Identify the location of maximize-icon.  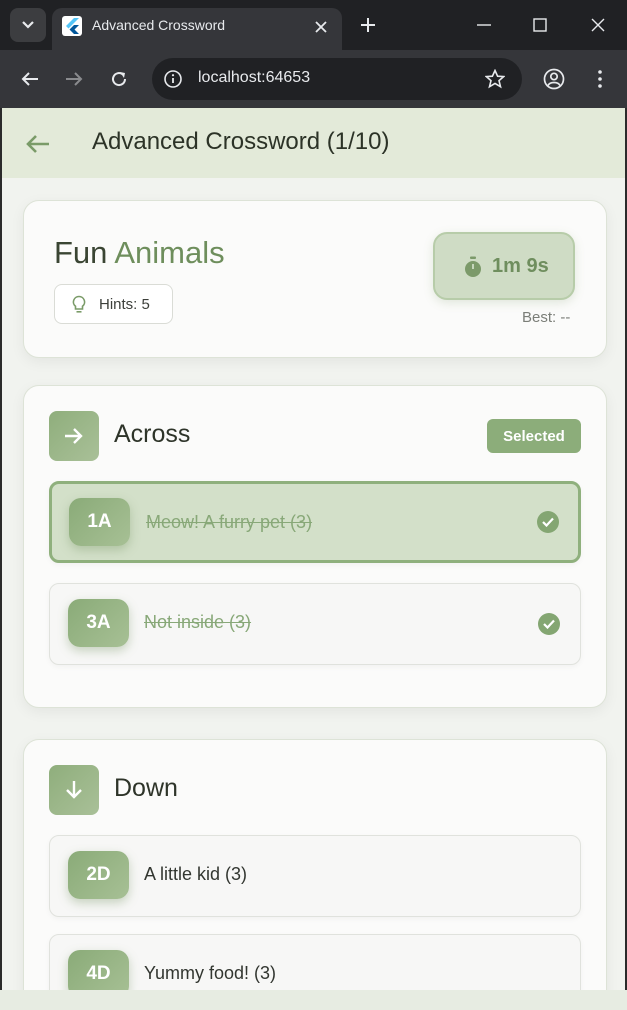
(540, 25).